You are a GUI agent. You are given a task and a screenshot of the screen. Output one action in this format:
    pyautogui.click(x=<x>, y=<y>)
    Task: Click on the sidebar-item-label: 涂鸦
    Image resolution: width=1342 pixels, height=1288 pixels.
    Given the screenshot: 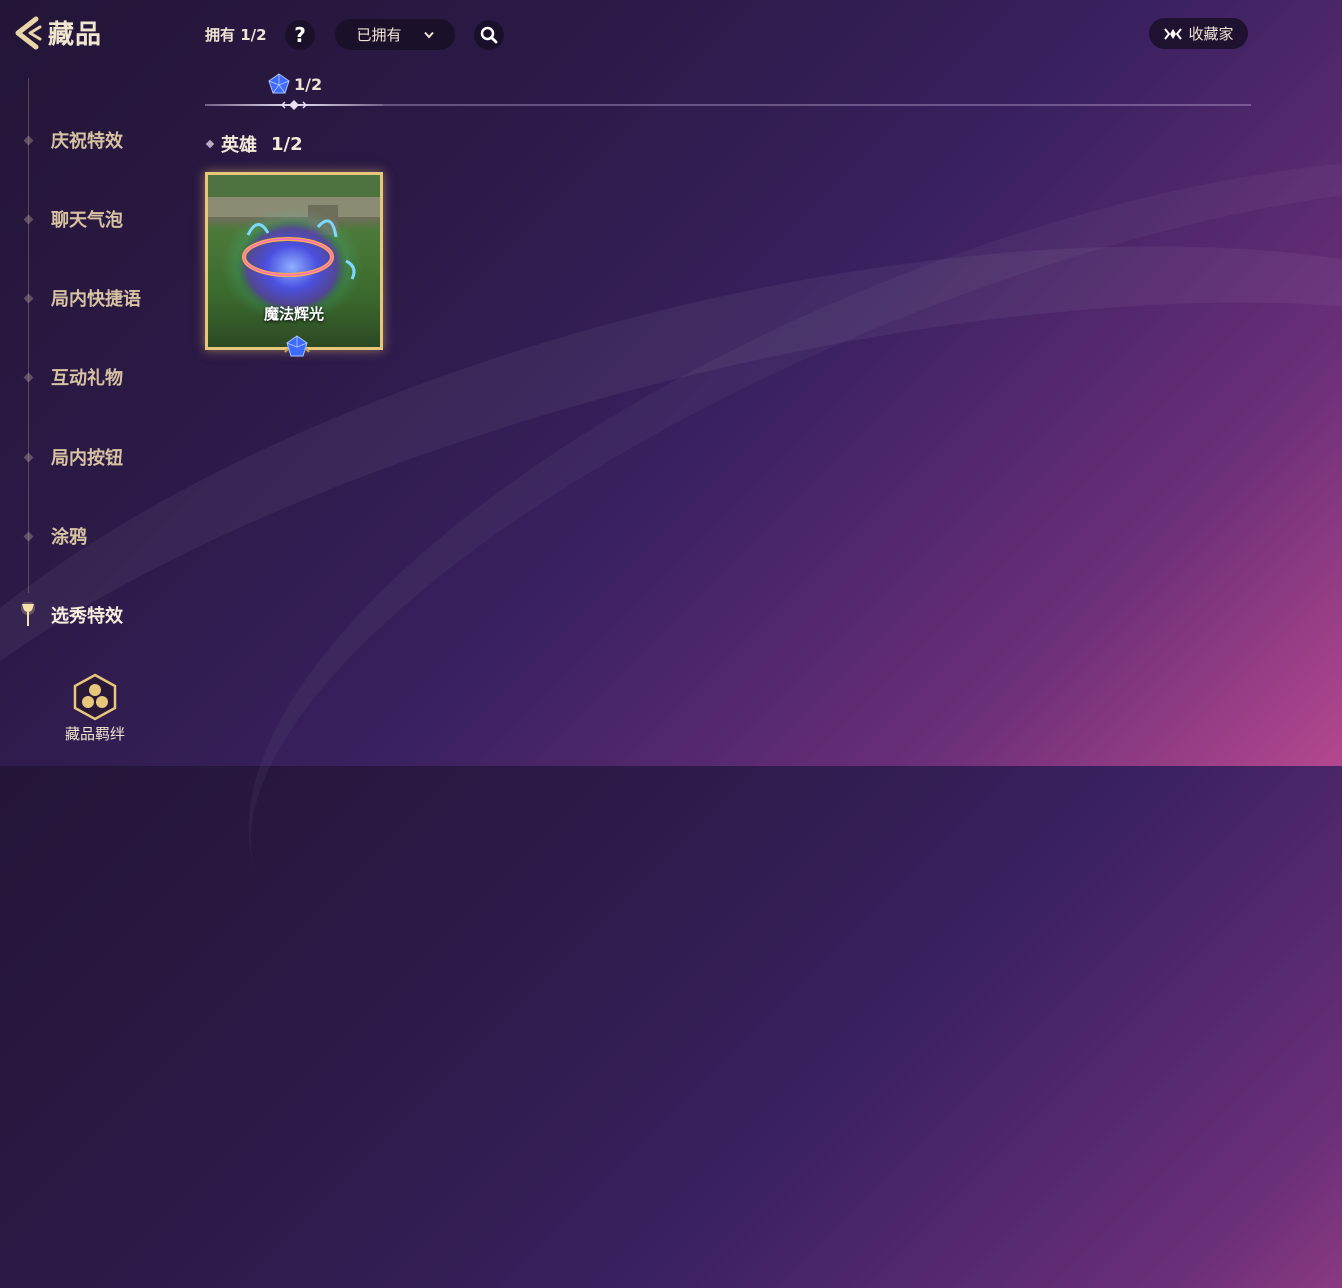 What is the action you would take?
    pyautogui.click(x=69, y=537)
    